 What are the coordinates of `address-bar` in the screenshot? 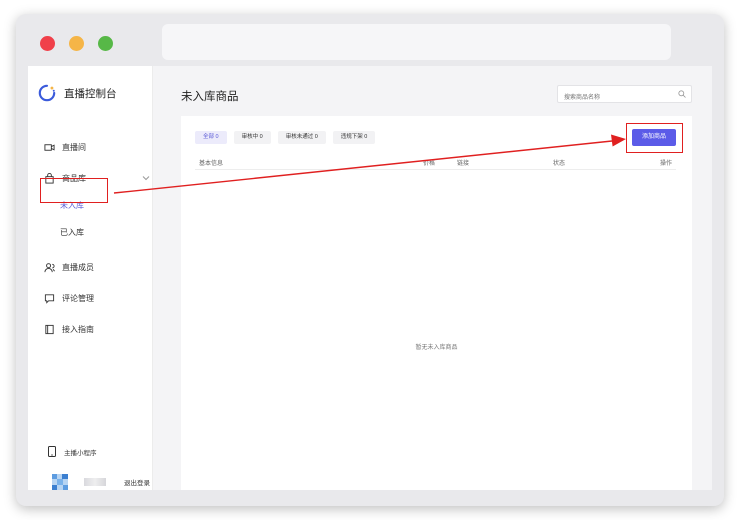 It's located at (416, 42).